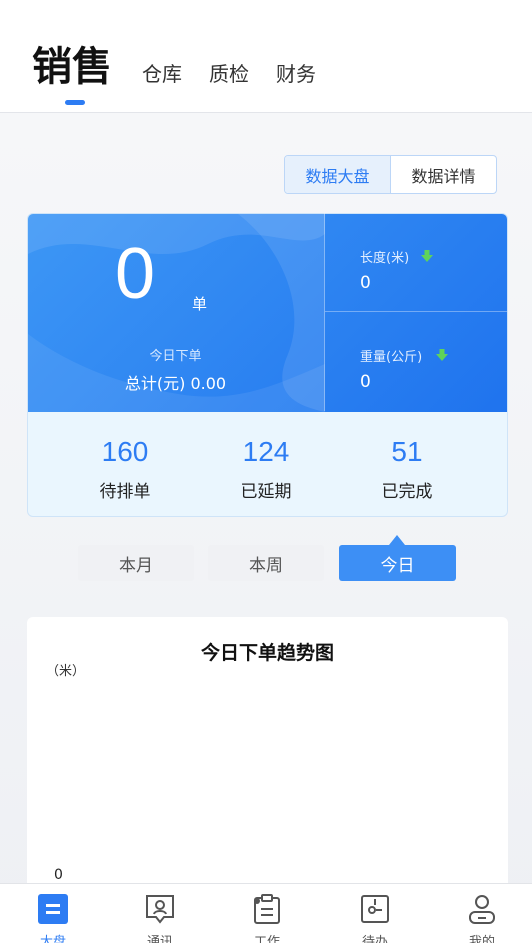 The image size is (532, 943). I want to click on length-value: 0, so click(365, 283).